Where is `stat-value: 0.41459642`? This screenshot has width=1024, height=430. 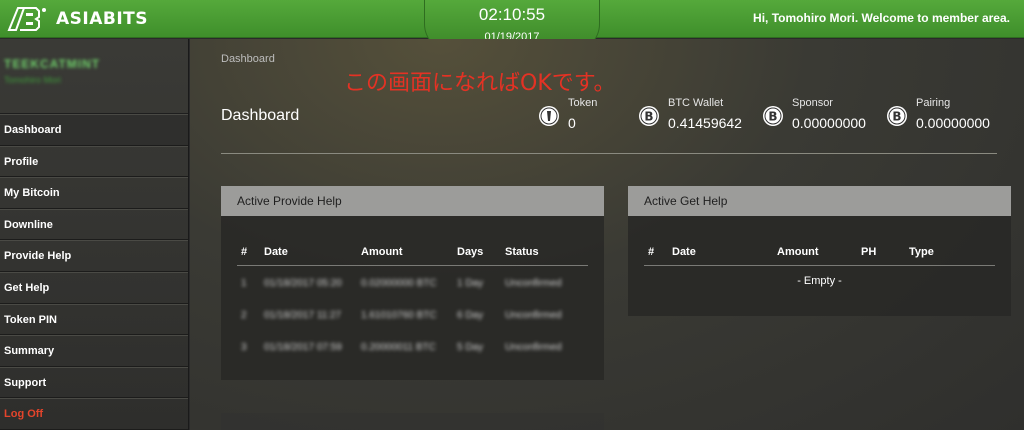
stat-value: 0.41459642 is located at coordinates (705, 123).